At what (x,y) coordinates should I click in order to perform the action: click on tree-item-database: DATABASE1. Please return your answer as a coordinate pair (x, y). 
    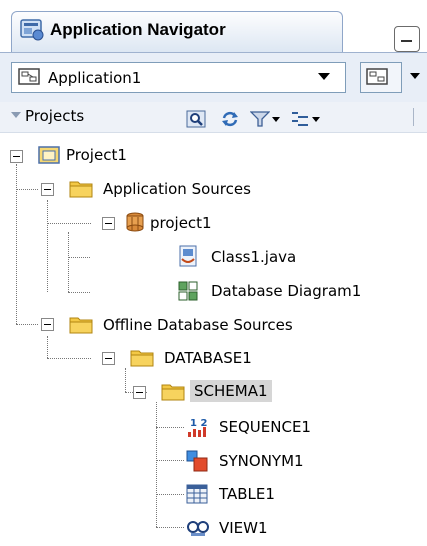
    Looking at the image, I should click on (208, 358).